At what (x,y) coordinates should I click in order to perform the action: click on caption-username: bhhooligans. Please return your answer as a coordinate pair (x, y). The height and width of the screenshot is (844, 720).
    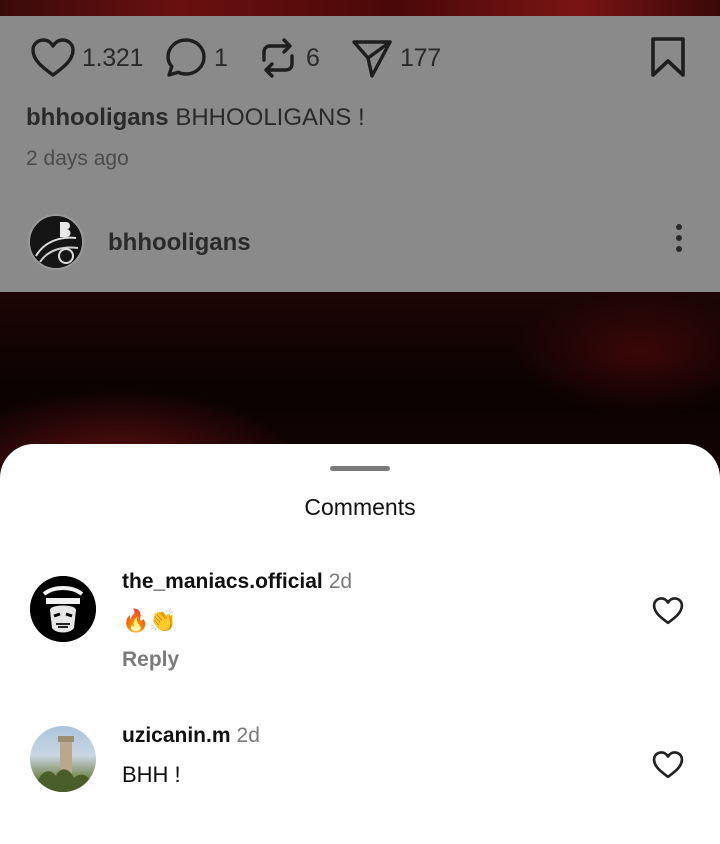
    Looking at the image, I should click on (97, 117).